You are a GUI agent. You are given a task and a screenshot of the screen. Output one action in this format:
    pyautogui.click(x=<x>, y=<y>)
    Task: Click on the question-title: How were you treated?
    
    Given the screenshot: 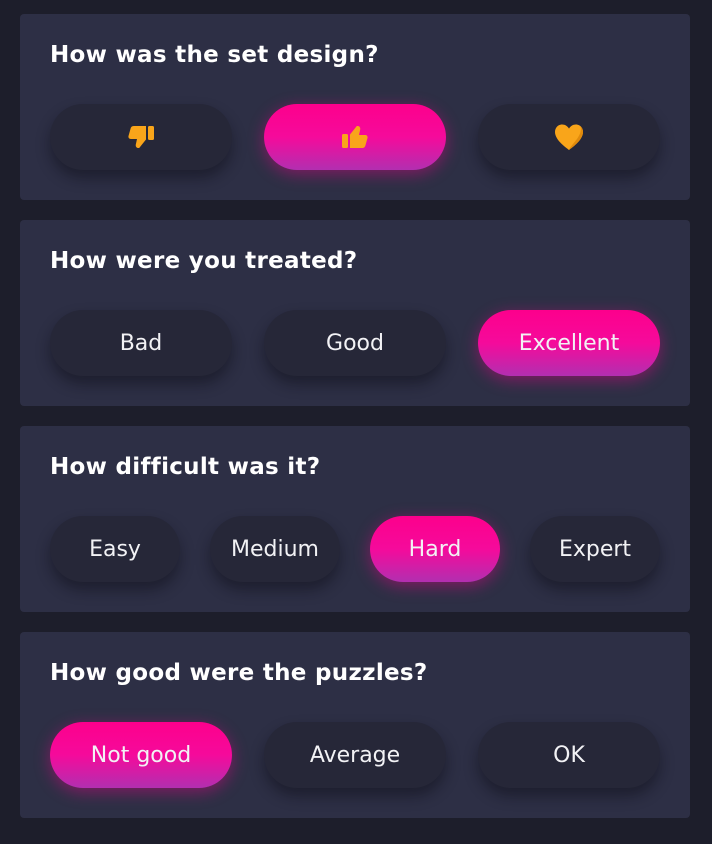 What is the action you would take?
    pyautogui.click(x=204, y=261)
    